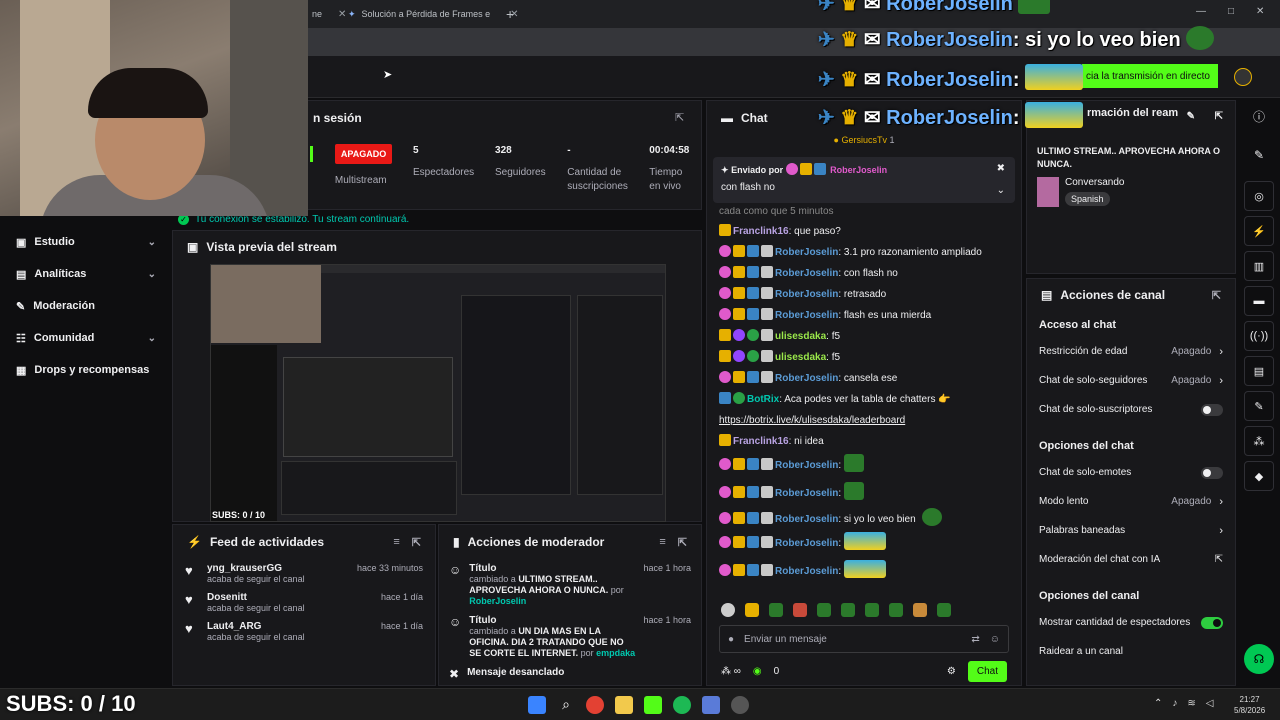  Describe the element at coordinates (1259, 659) in the screenshot. I see `support-icon: ☊` at that location.